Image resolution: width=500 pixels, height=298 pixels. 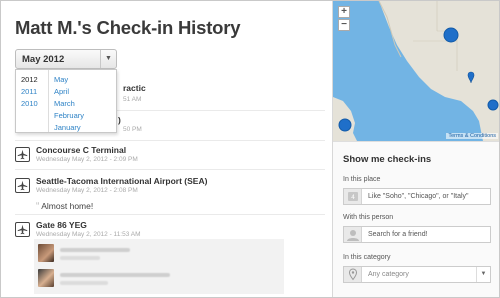 I want to click on zoom-in-button: +, so click(x=344, y=12).